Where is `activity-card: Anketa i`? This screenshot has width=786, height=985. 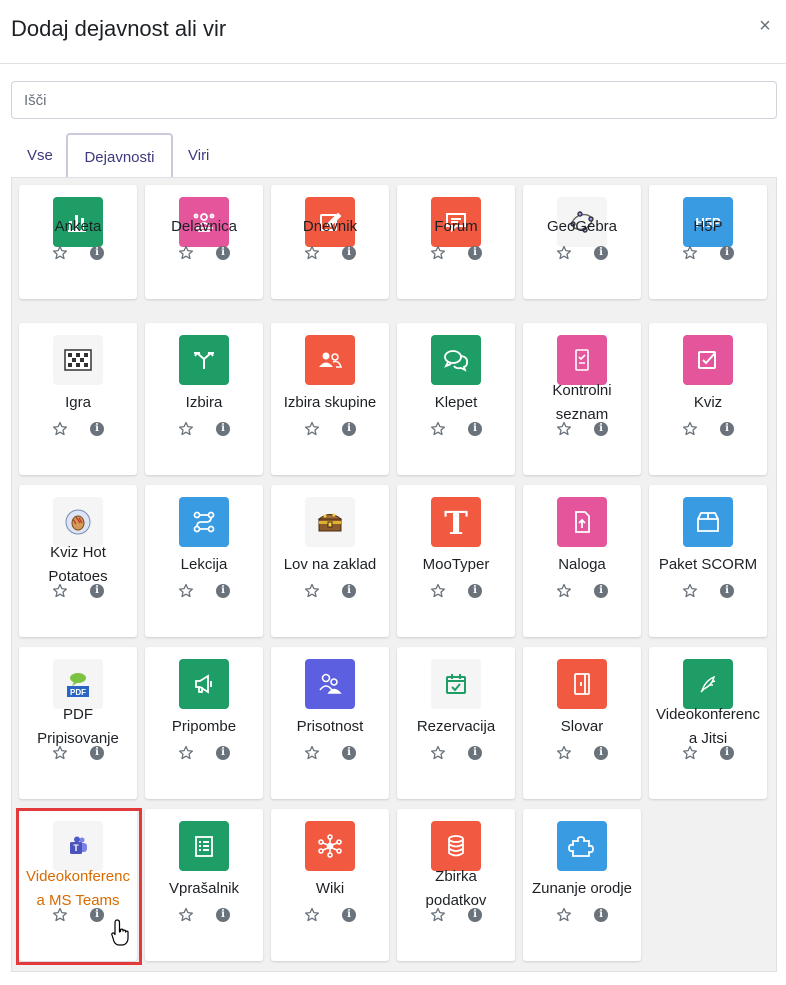
activity-card: Anketa i is located at coordinates (78, 242).